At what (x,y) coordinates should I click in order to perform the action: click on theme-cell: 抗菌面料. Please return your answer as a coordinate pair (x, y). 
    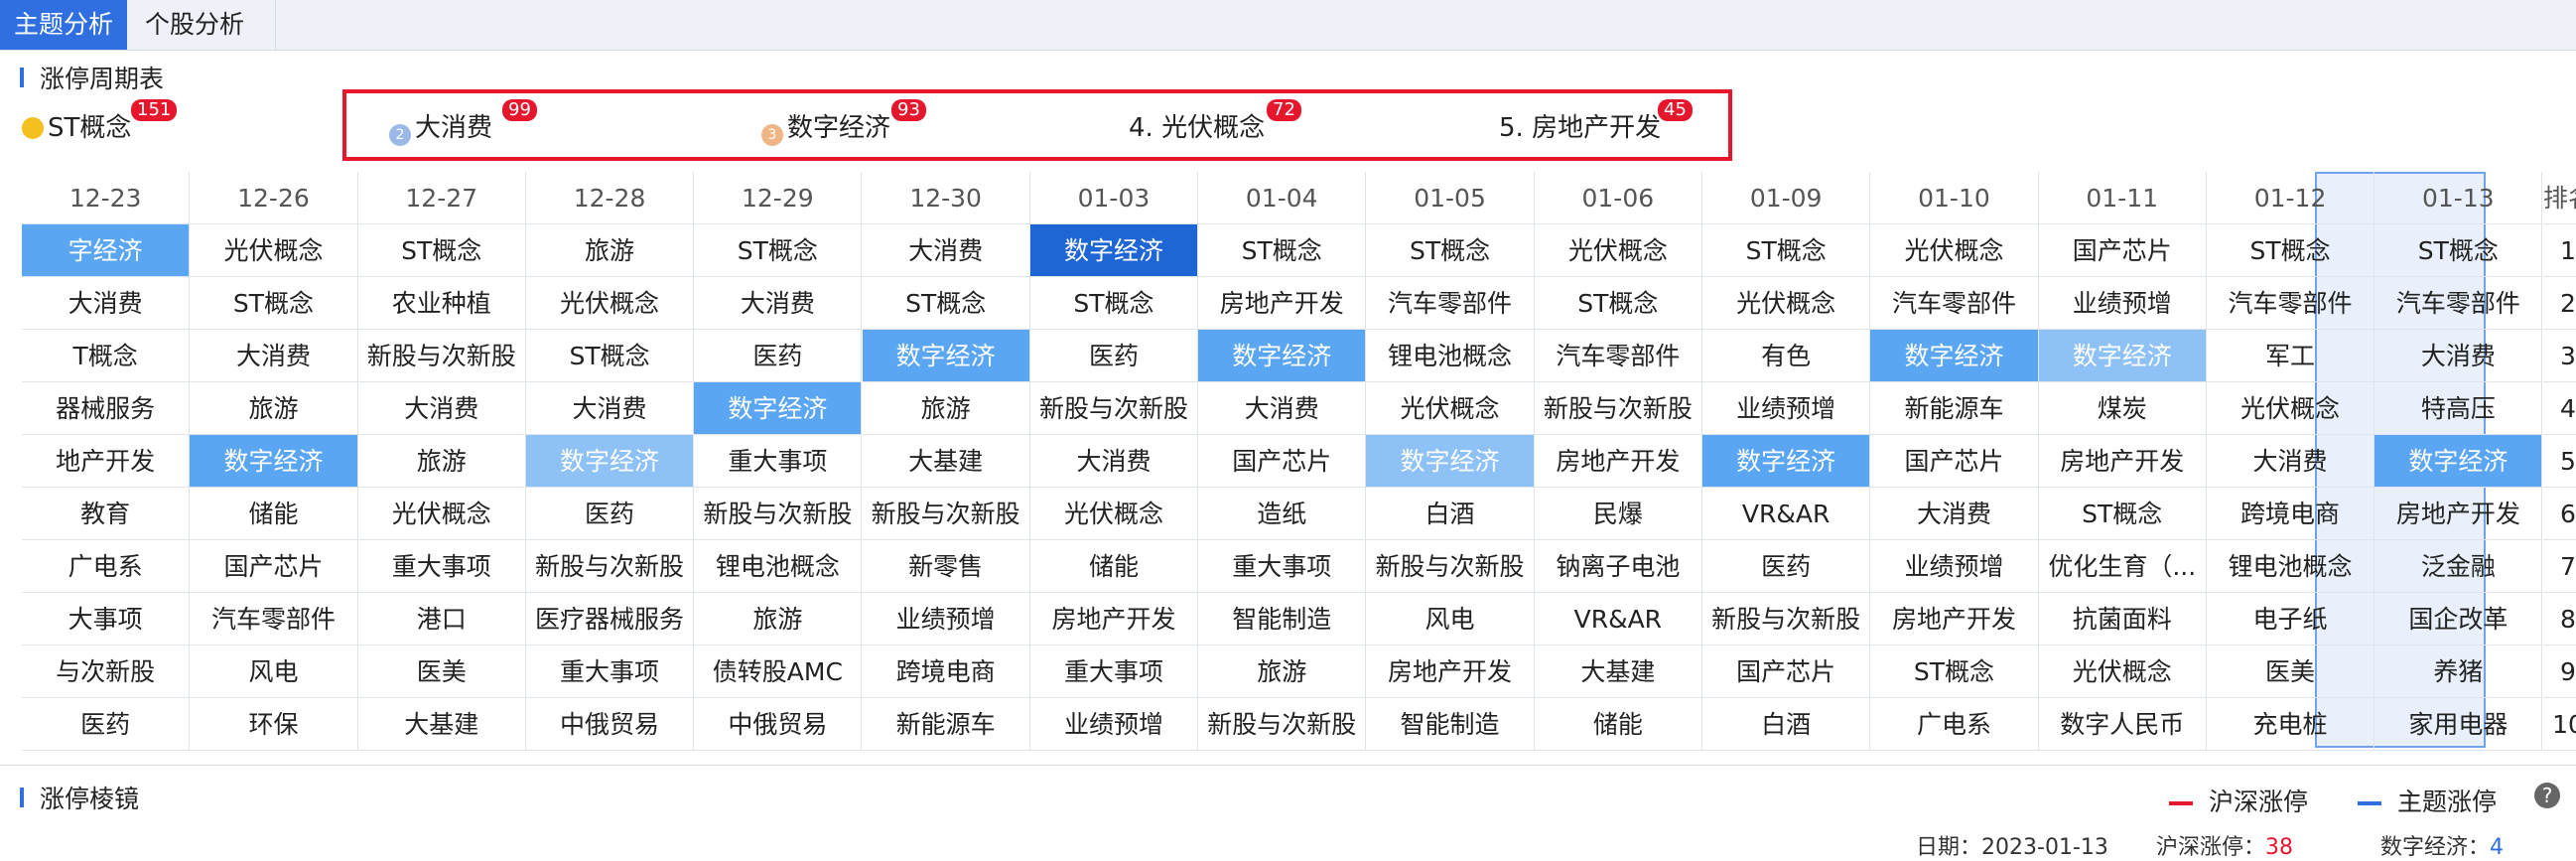
    Looking at the image, I should click on (2122, 619).